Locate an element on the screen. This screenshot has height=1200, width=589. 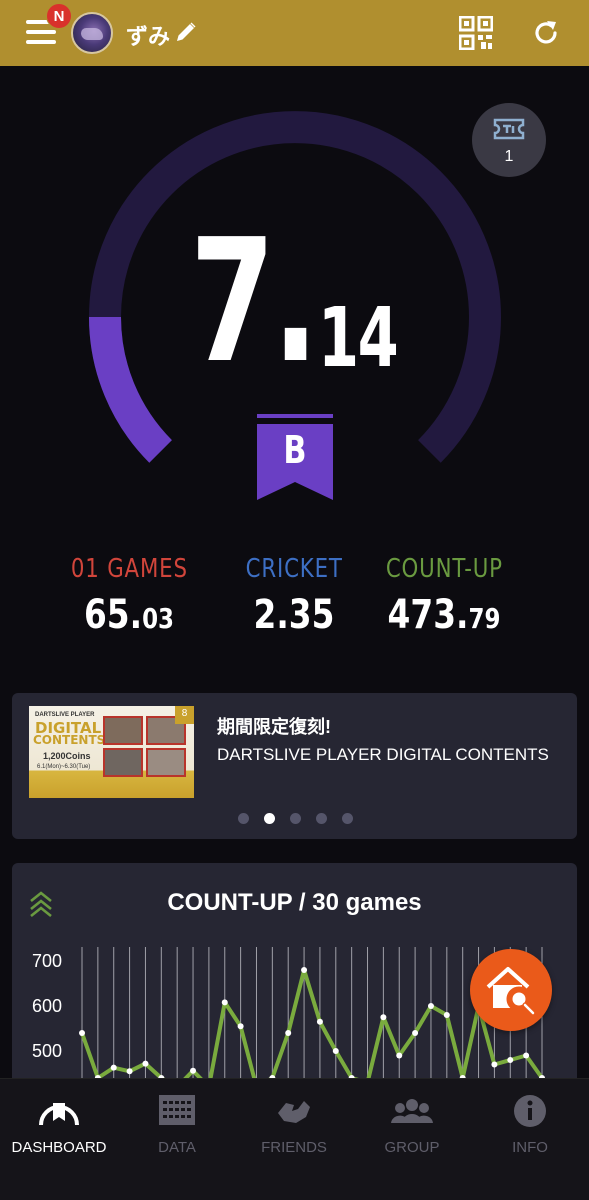
stat-value: 473.79 is located at coordinates (444, 615).